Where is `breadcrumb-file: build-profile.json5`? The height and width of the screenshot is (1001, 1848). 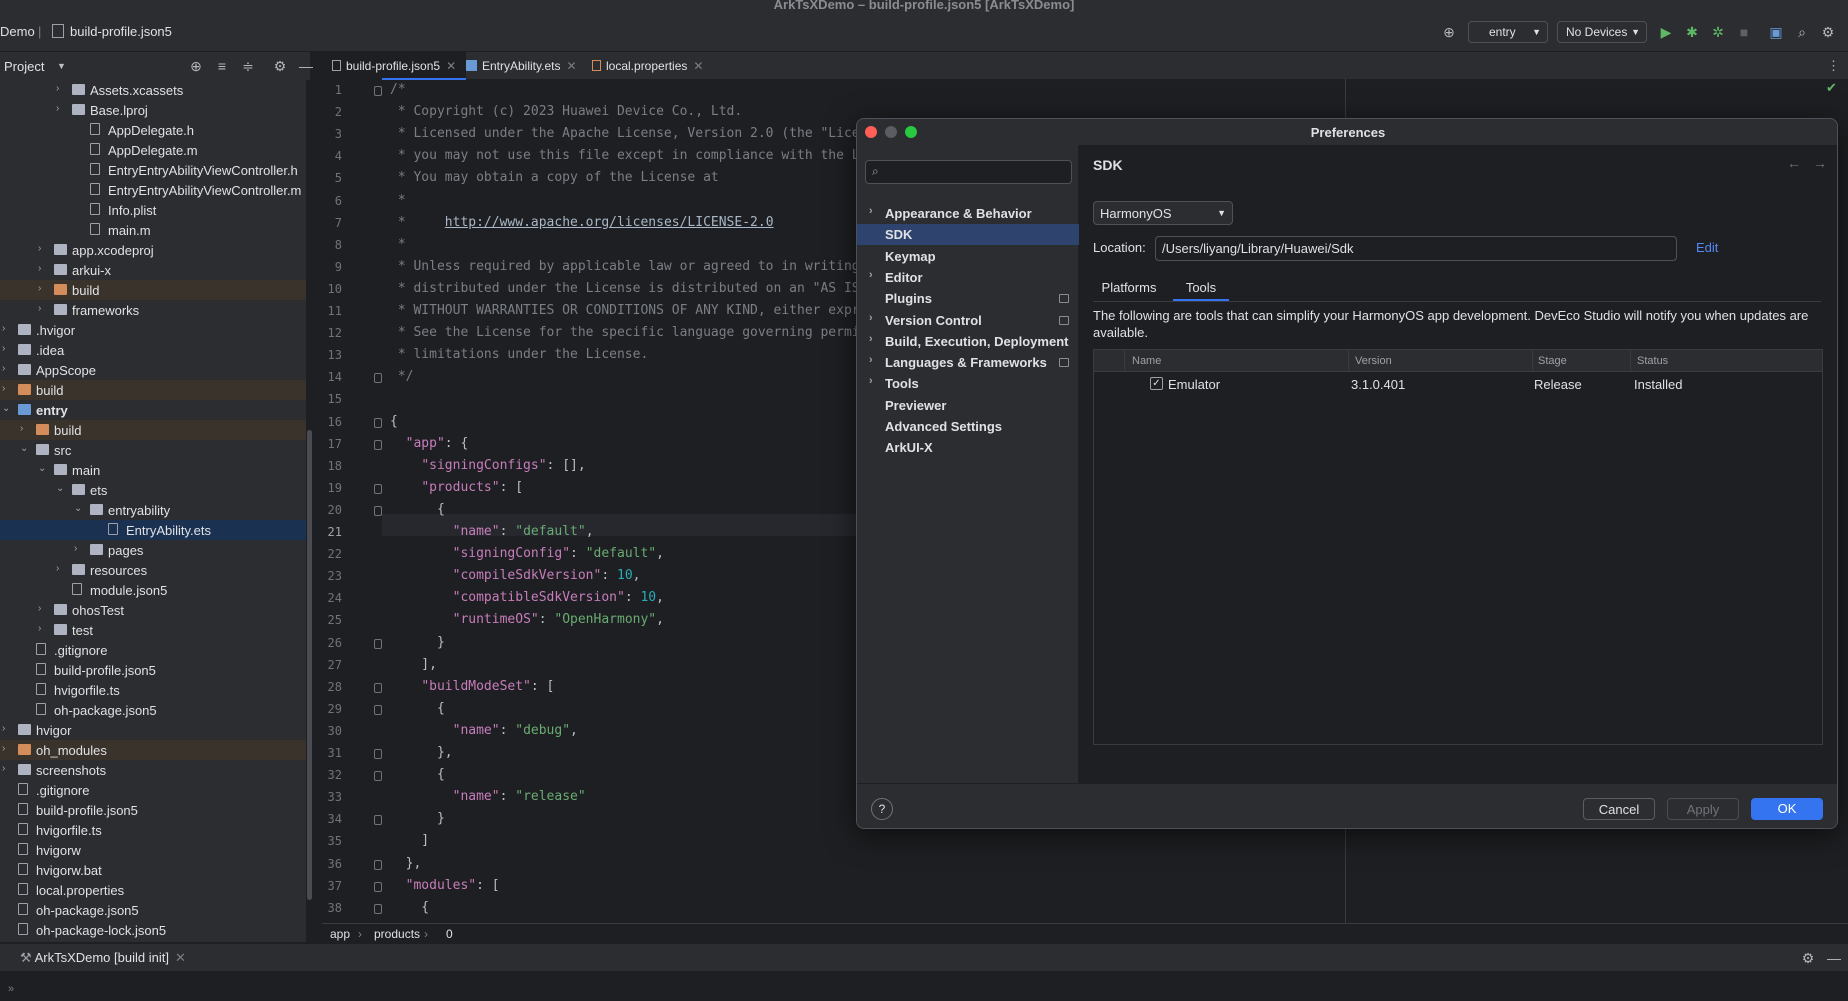 breadcrumb-file: build-profile.json5 is located at coordinates (121, 31).